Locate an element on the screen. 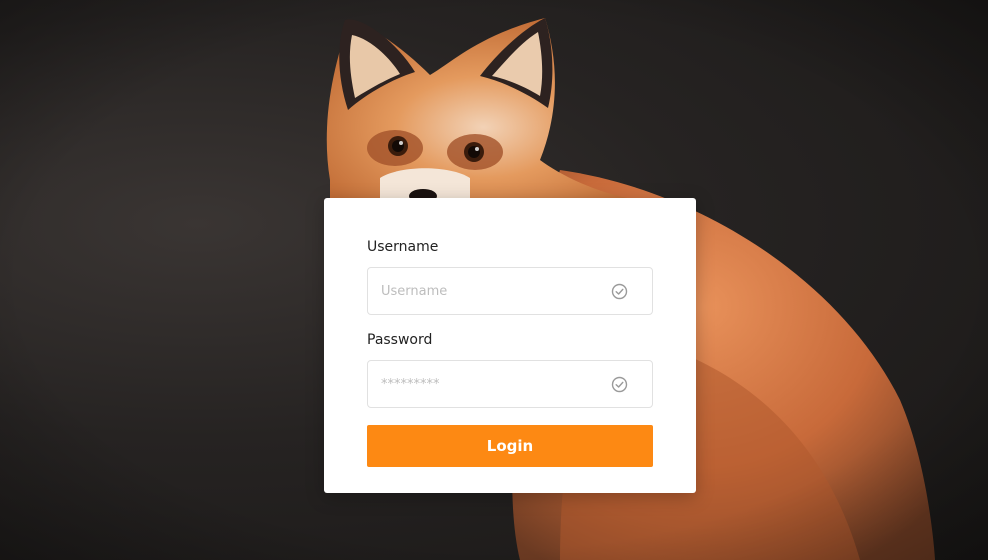 Image resolution: width=988 pixels, height=560 pixels. username-field-wrapper is located at coordinates (510, 291).